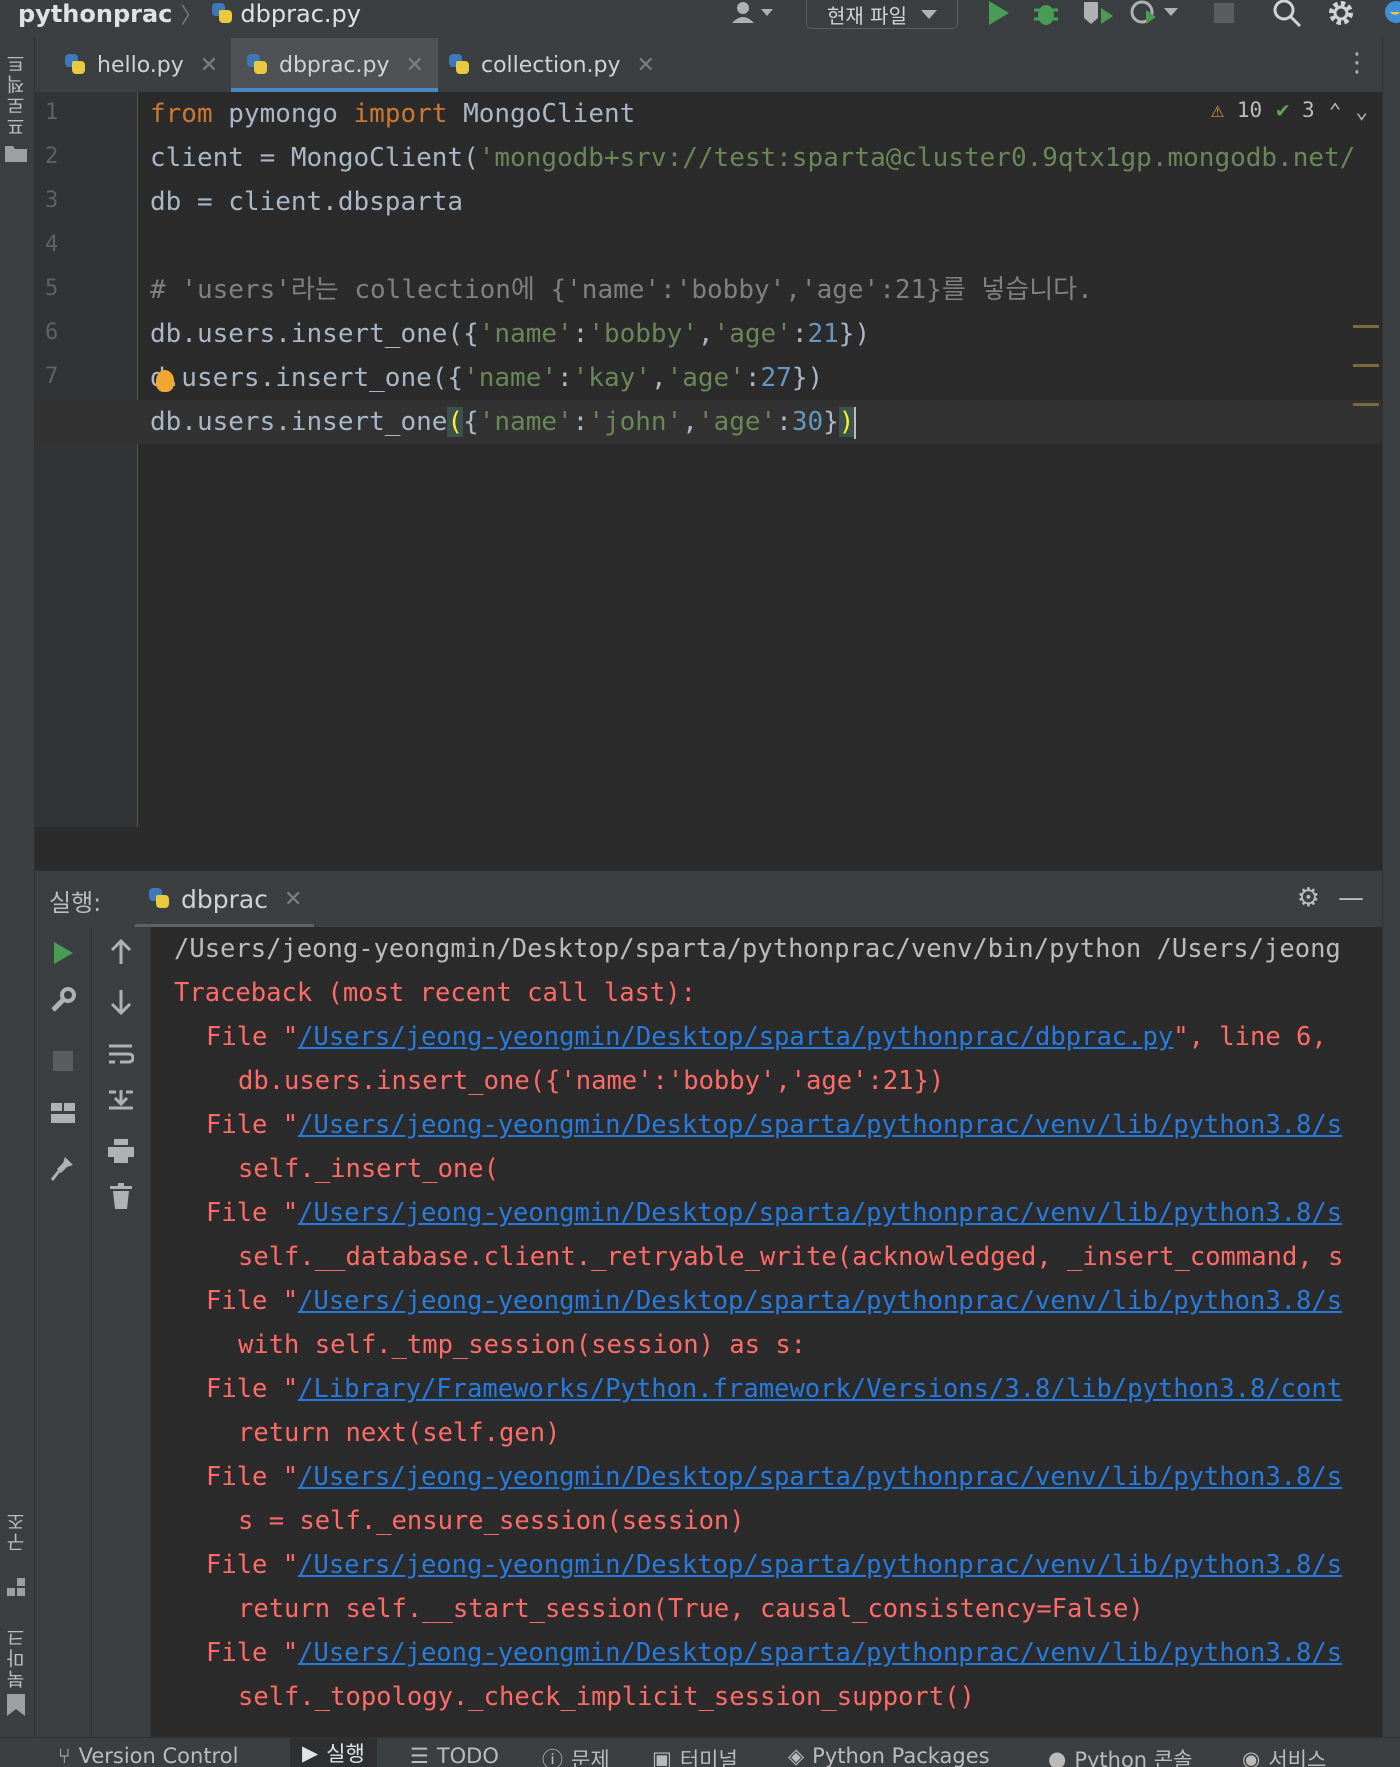 Image resolution: width=1400 pixels, height=1767 pixels. Describe the element at coordinates (1282, 110) in the screenshot. I see `checkmark-icon: ✔` at that location.